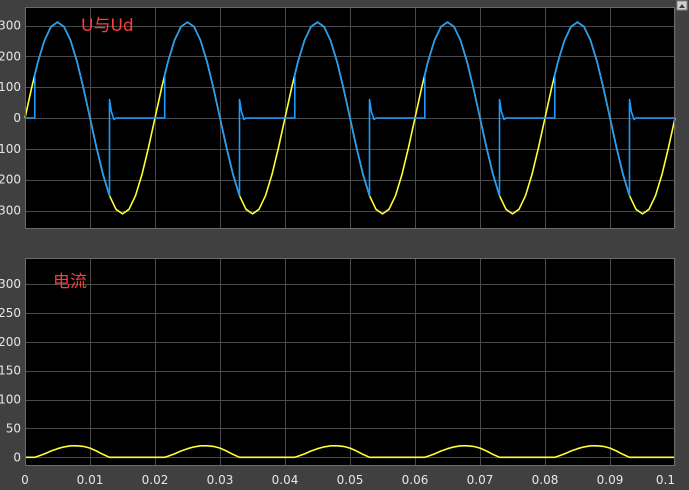  Describe the element at coordinates (70, 282) in the screenshot. I see `plot-title: 电流` at that location.